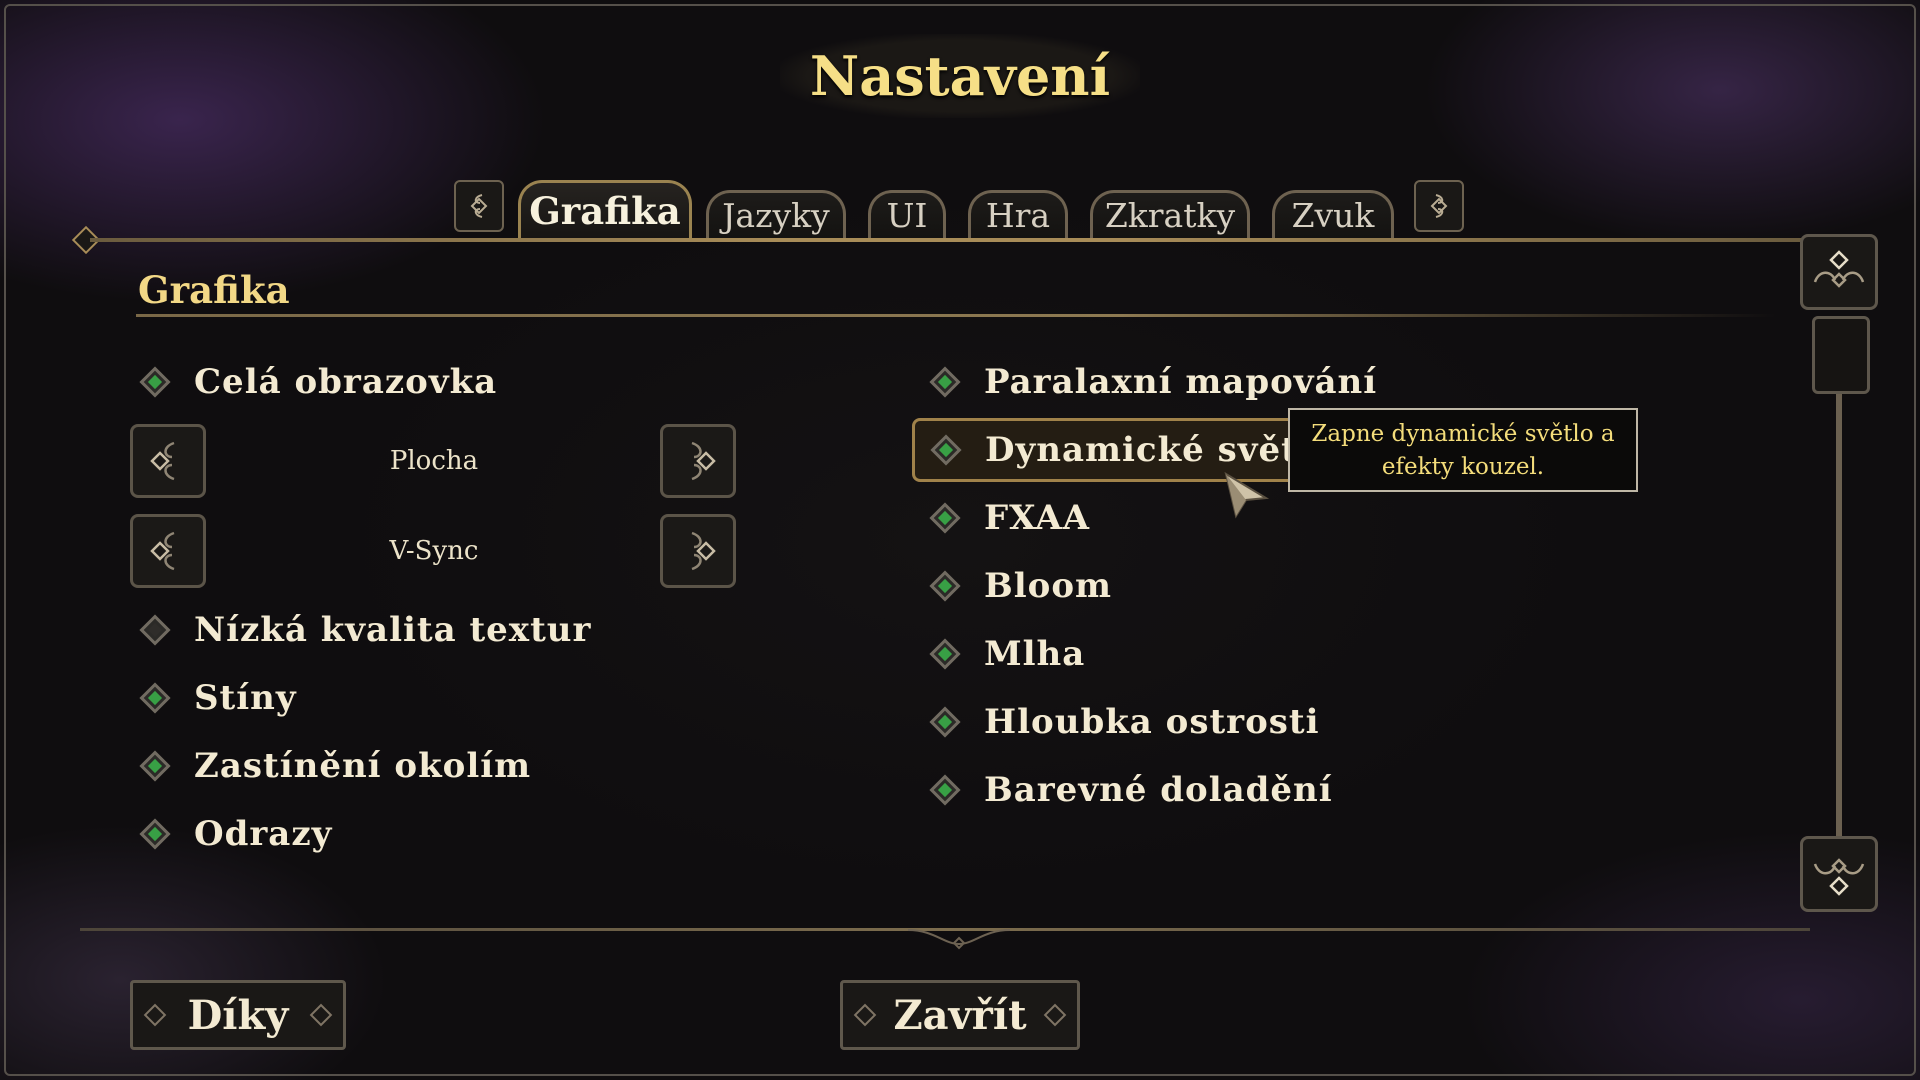 The width and height of the screenshot is (1920, 1080). I want to click on thanks-button: Díky, so click(238, 1015).